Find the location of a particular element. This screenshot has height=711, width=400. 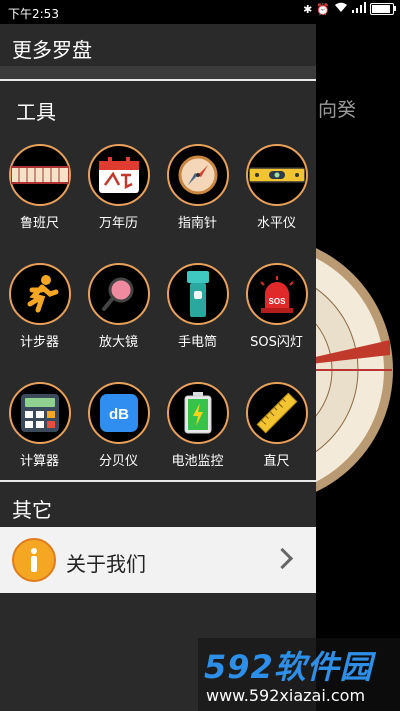

flashlight-icon is located at coordinates (197, 294).